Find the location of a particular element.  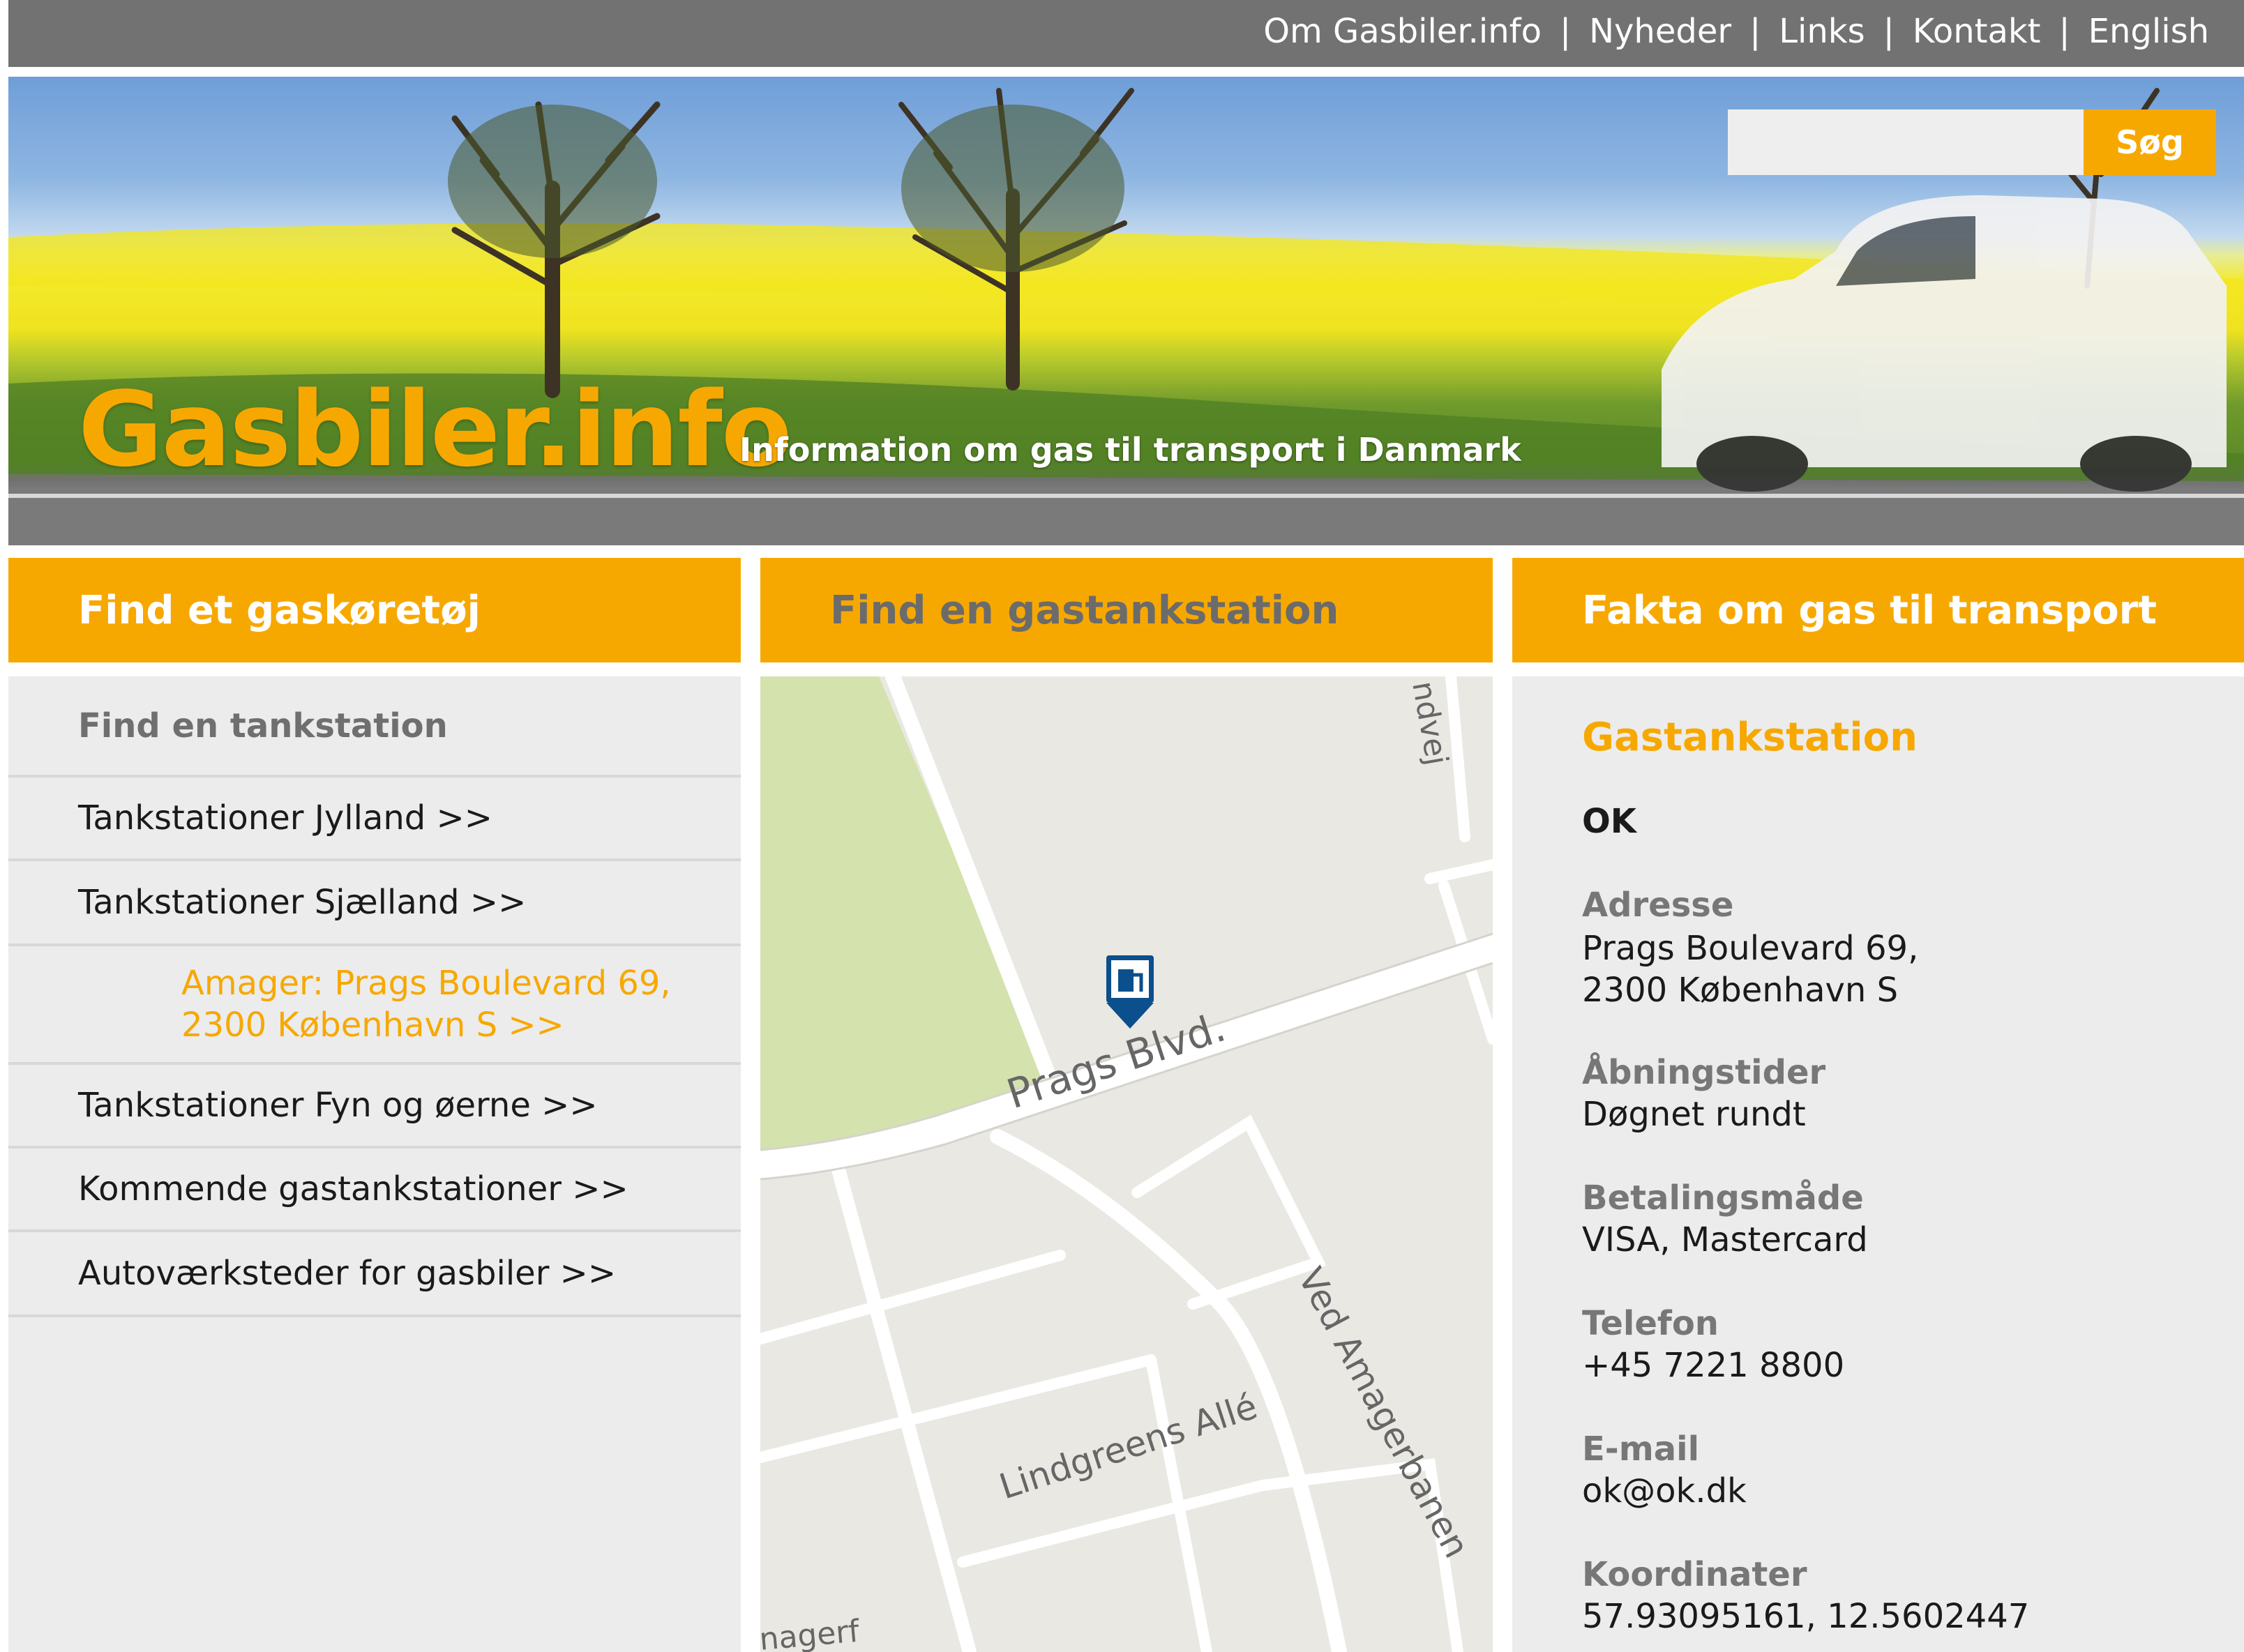

address-line2: 2300 København S is located at coordinates (1740, 990).